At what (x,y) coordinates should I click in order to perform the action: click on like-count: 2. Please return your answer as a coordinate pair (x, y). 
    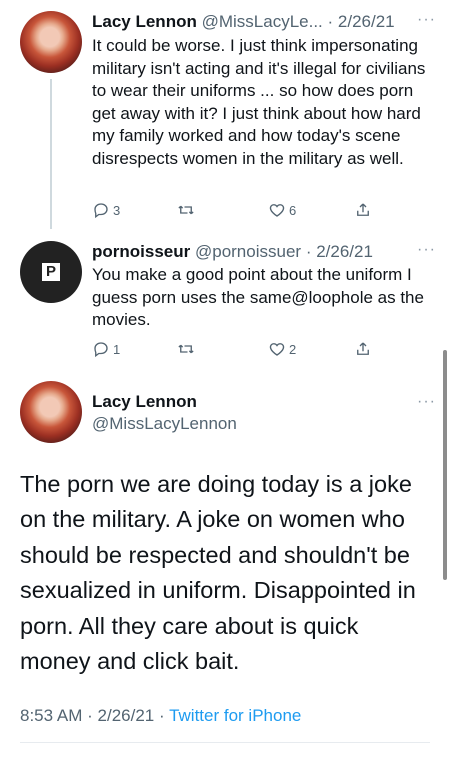
    Looking at the image, I should click on (293, 349).